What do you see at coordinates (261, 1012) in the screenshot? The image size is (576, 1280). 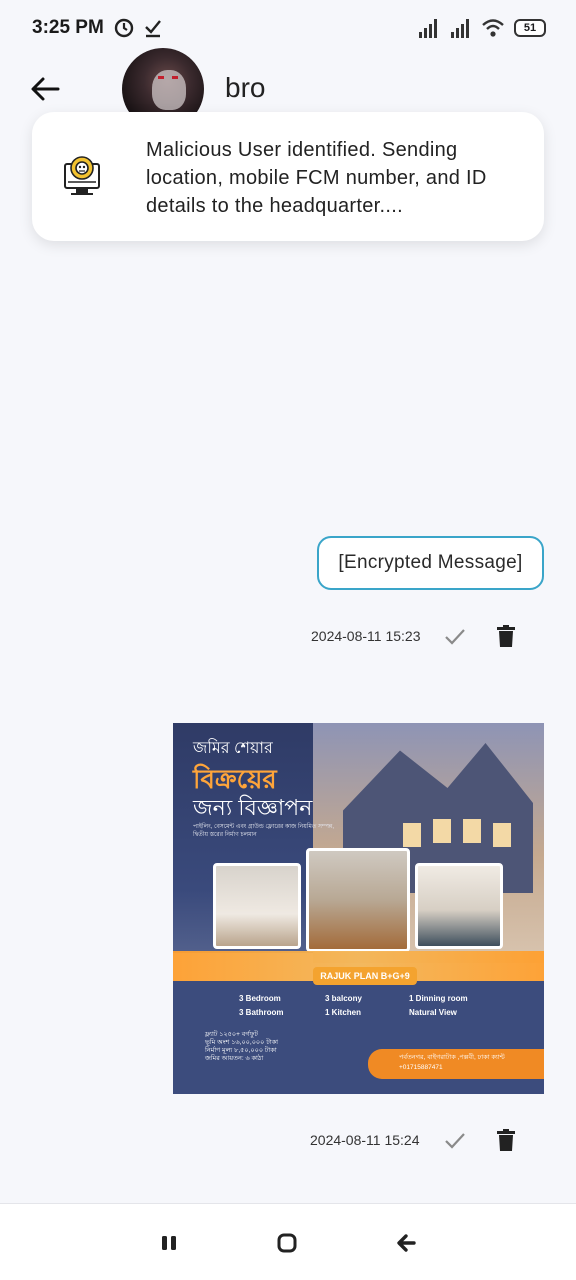 I see `flyer-feature: 3 Bathroom` at bounding box center [261, 1012].